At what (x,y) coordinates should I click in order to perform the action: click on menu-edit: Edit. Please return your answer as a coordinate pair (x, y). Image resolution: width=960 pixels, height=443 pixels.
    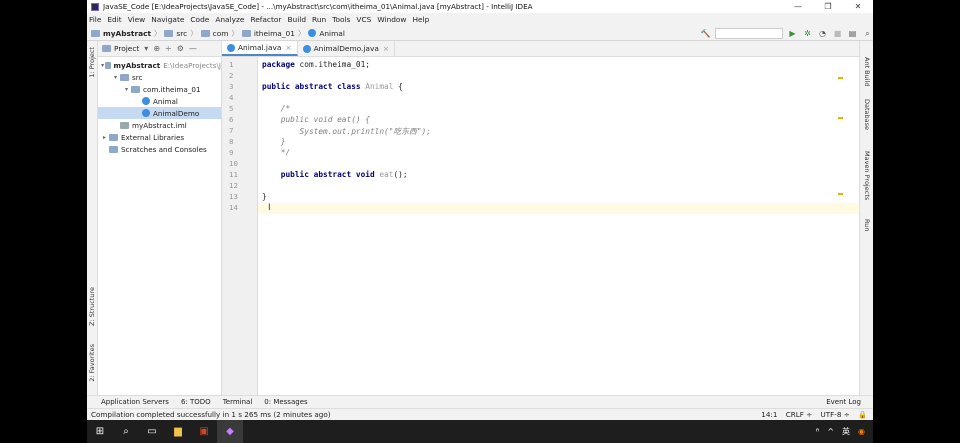
    Looking at the image, I should click on (114, 19).